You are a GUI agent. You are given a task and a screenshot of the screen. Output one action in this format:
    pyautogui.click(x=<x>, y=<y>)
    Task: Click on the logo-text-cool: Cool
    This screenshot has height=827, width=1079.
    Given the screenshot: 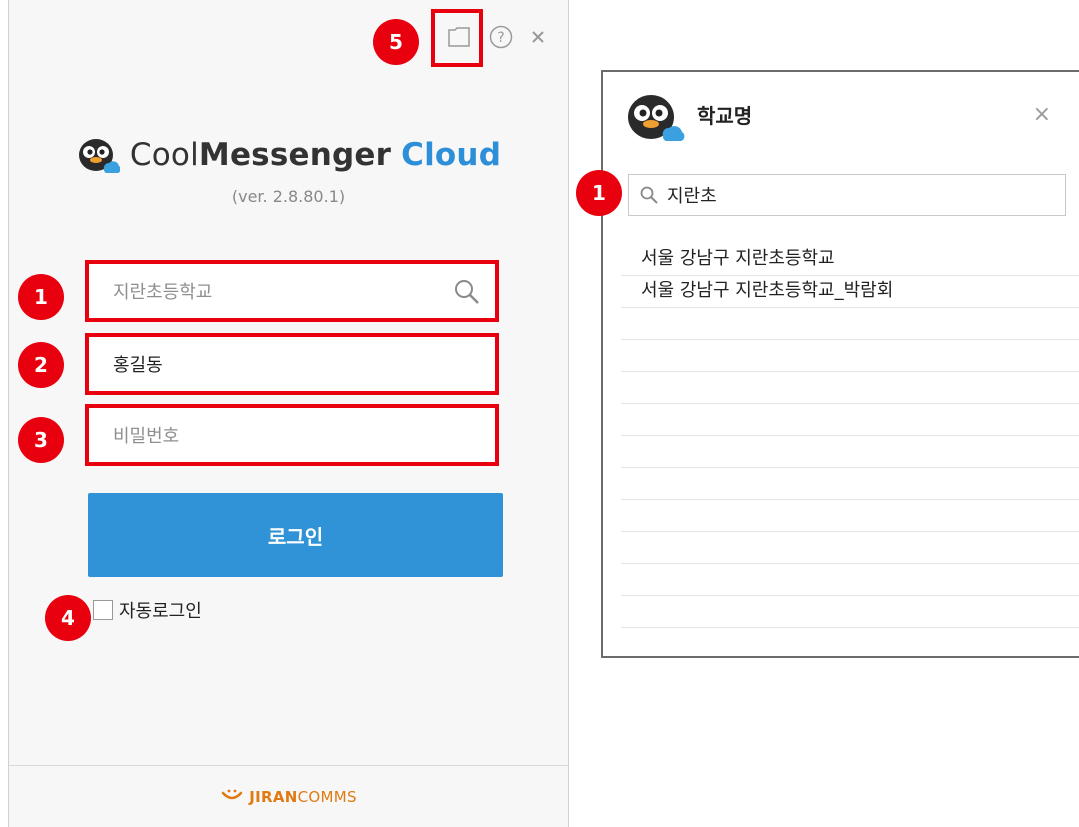 What is the action you would take?
    pyautogui.click(x=164, y=155)
    